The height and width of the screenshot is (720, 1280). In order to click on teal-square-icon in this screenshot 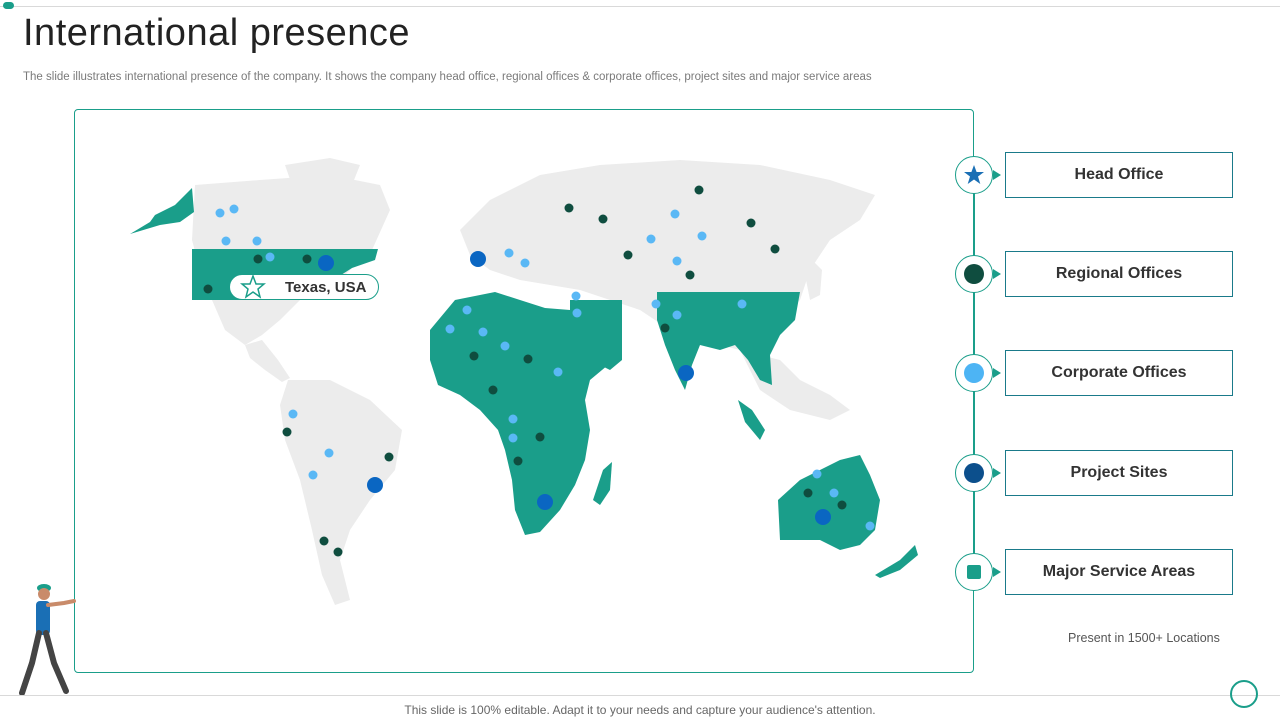, I will do `click(974, 572)`.